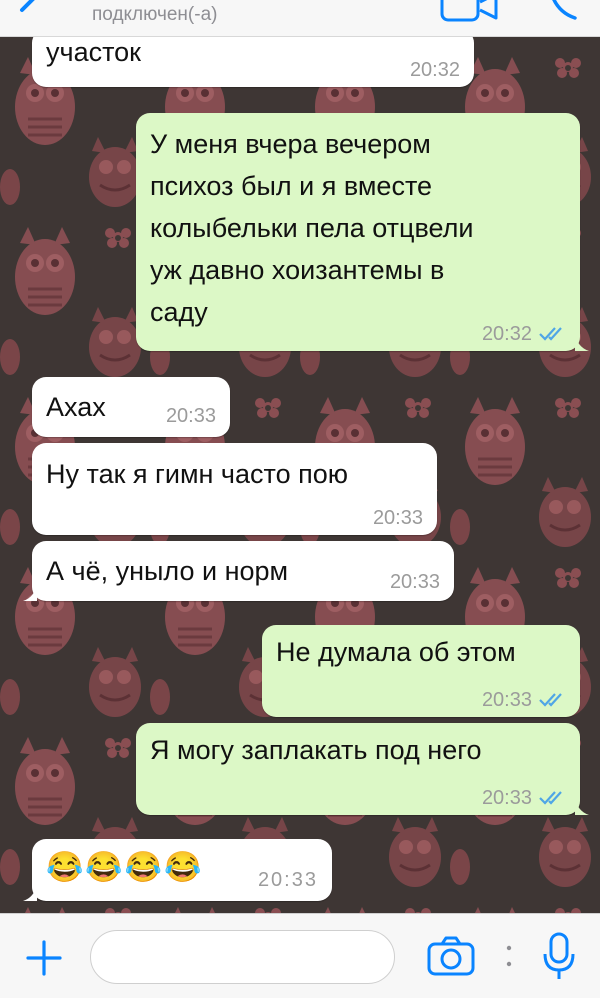  Describe the element at coordinates (242, 957) in the screenshot. I see `message-input` at that location.